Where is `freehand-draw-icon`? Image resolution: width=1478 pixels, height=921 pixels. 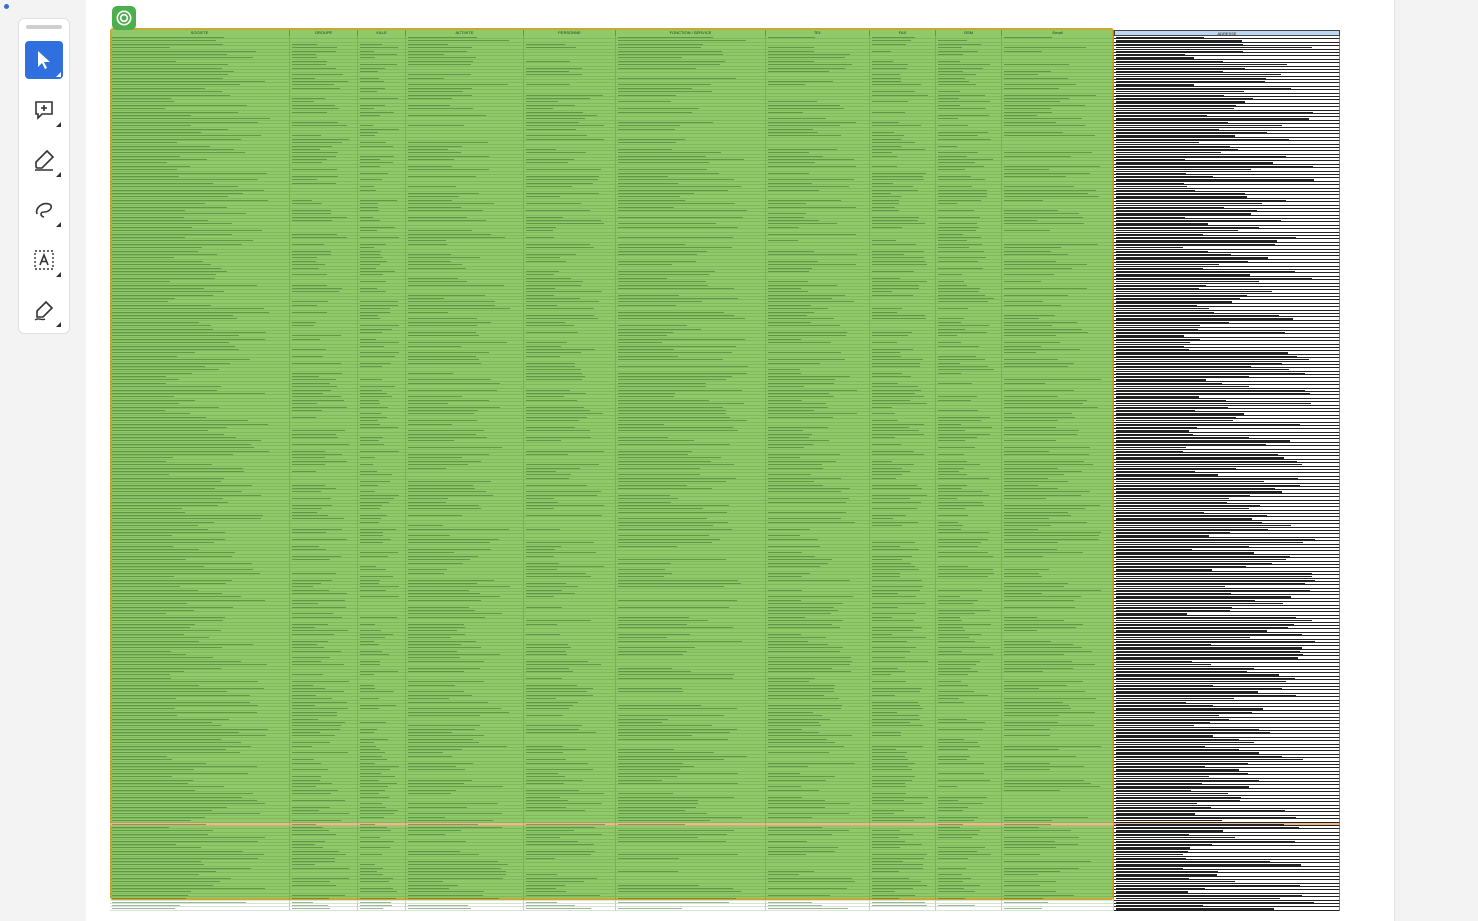 freehand-draw-icon is located at coordinates (43, 210).